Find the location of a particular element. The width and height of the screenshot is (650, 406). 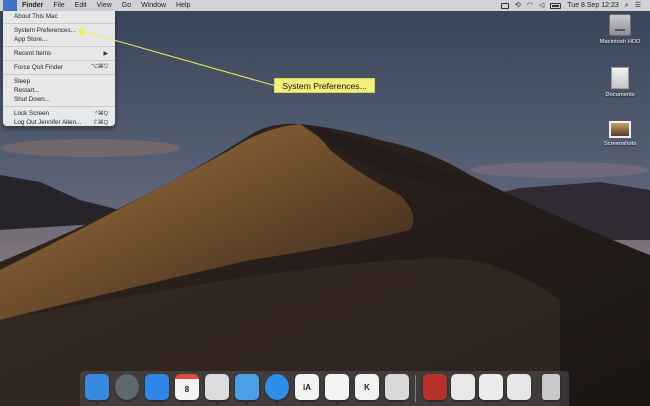

dock-safari-icon is located at coordinates (277, 387).